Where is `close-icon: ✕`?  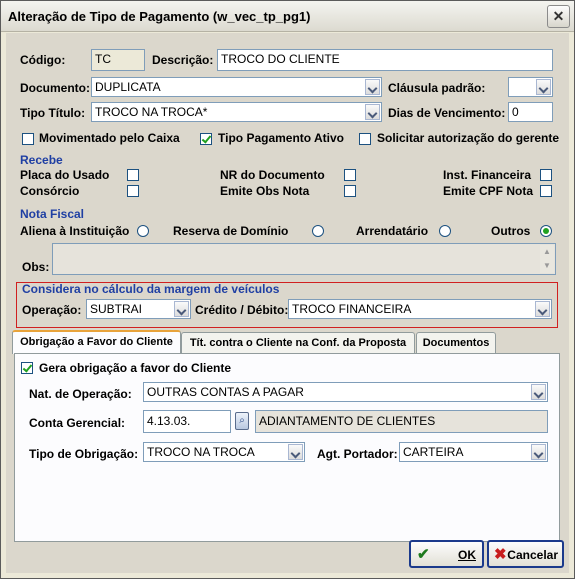 close-icon: ✕ is located at coordinates (558, 16).